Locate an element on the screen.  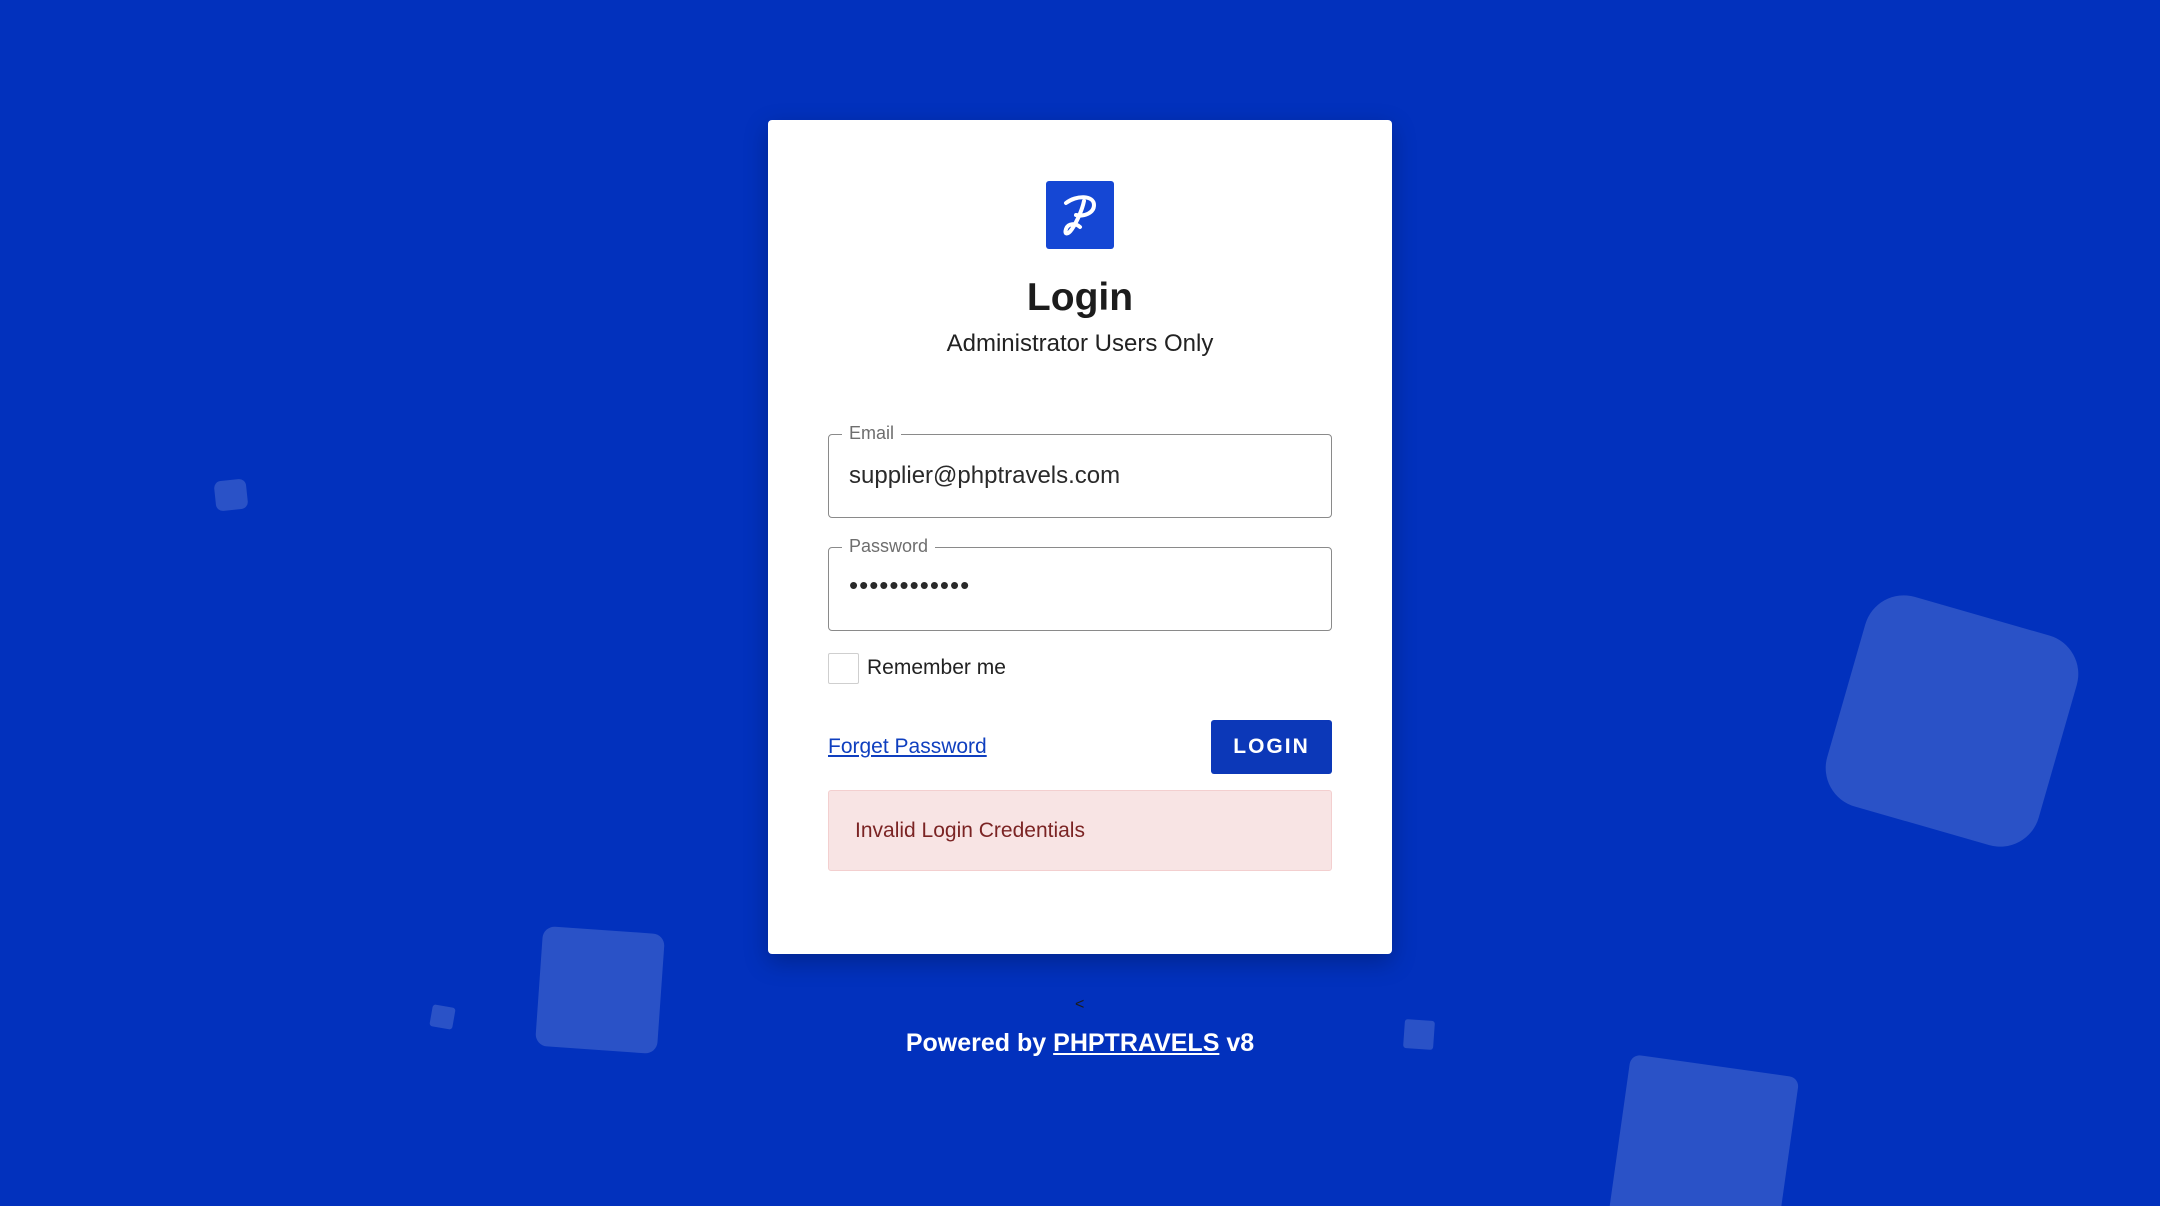
login-subtitle: Administrator Users Only is located at coordinates (1080, 343).